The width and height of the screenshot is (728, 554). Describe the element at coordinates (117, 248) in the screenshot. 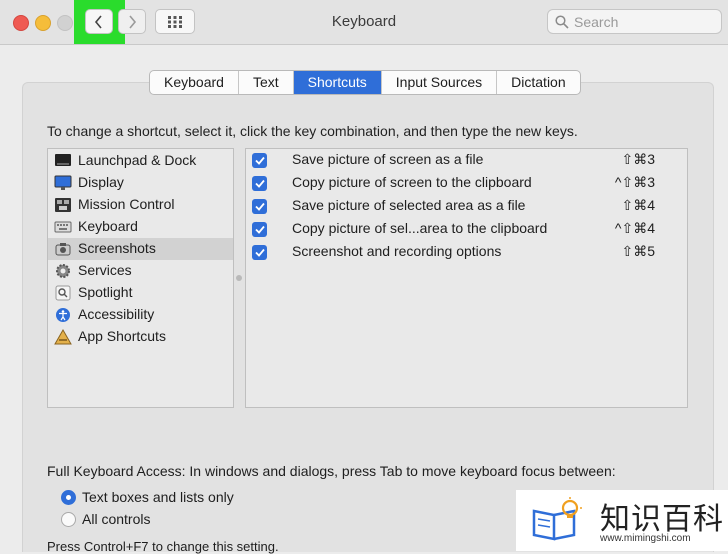

I see `category-label: Screenshots` at that location.